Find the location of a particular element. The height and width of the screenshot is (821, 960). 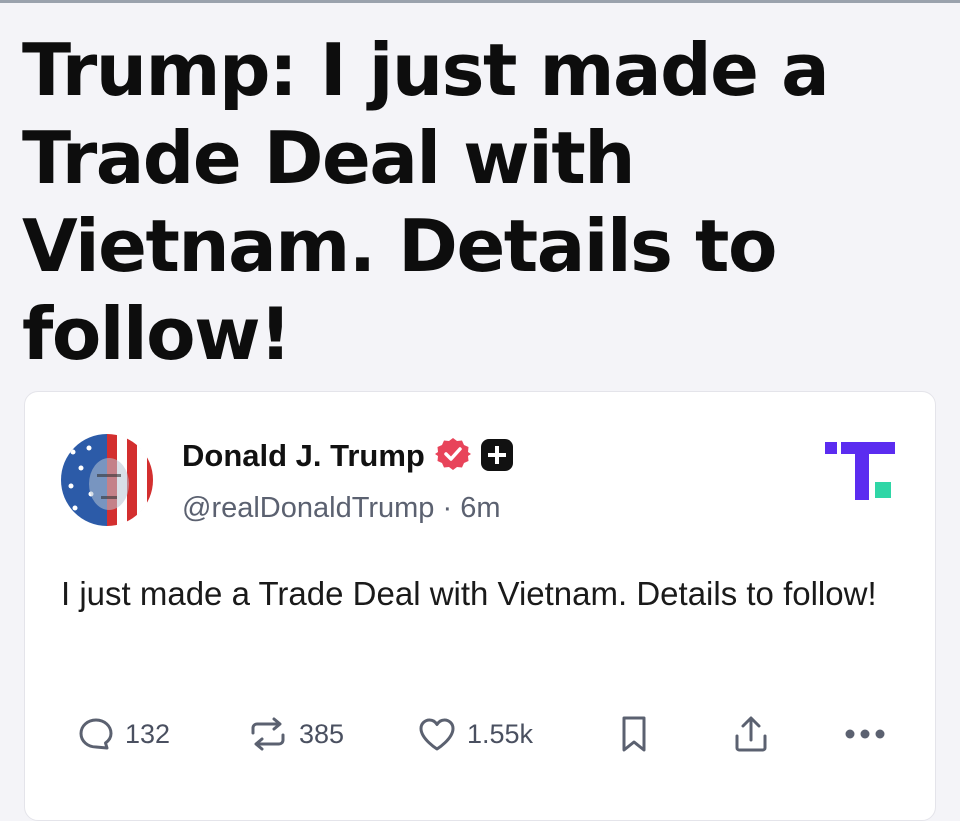

truth-social-logo is located at coordinates (861, 471).